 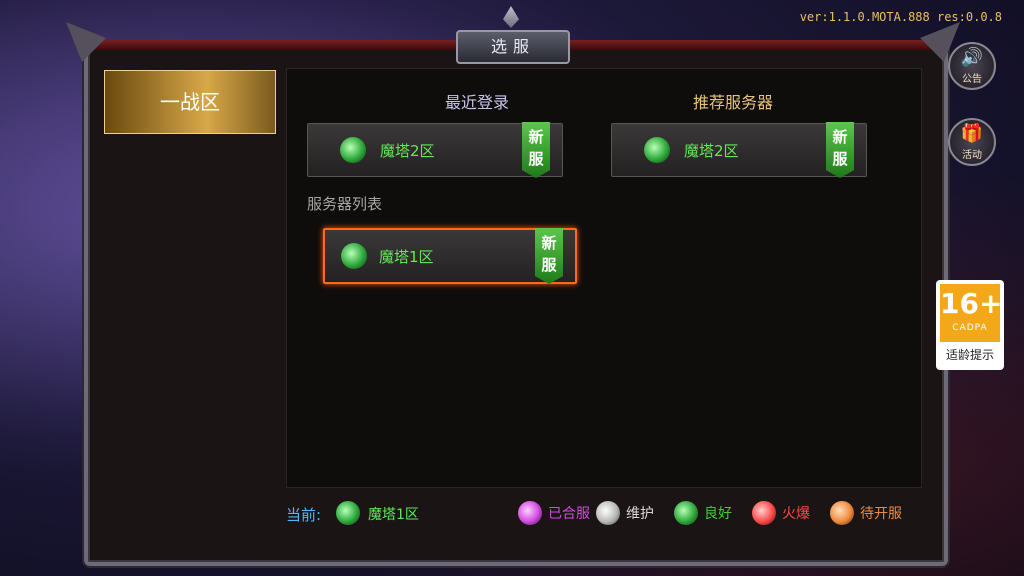 I want to click on announcement-button: 🔊 公告, so click(x=972, y=66).